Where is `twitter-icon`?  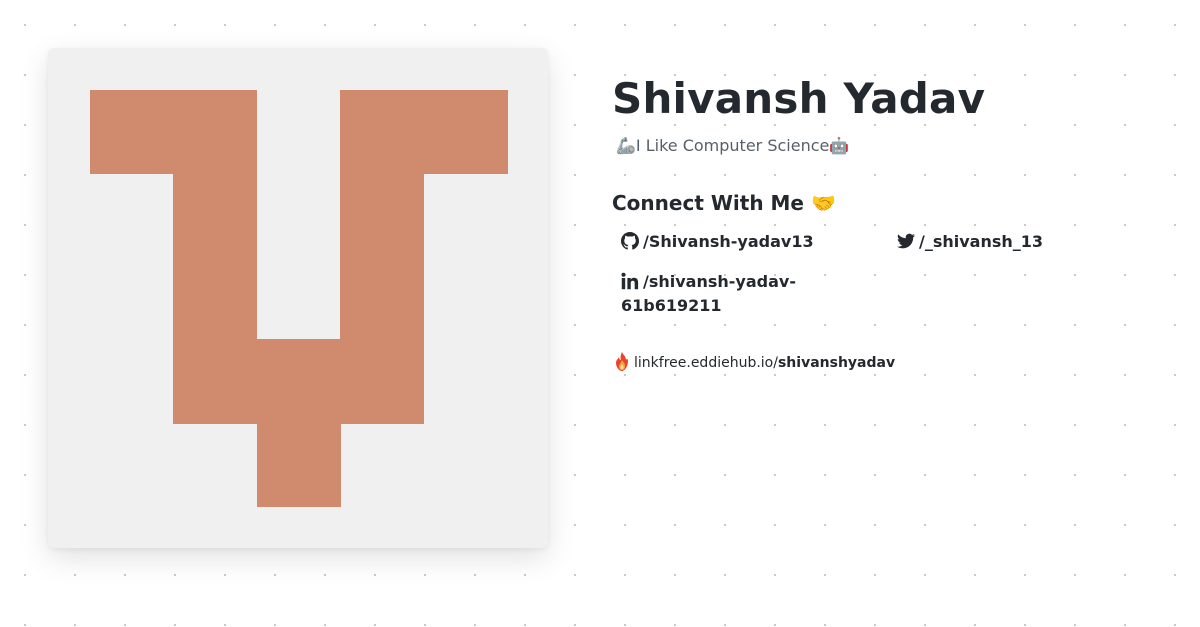 twitter-icon is located at coordinates (906, 241).